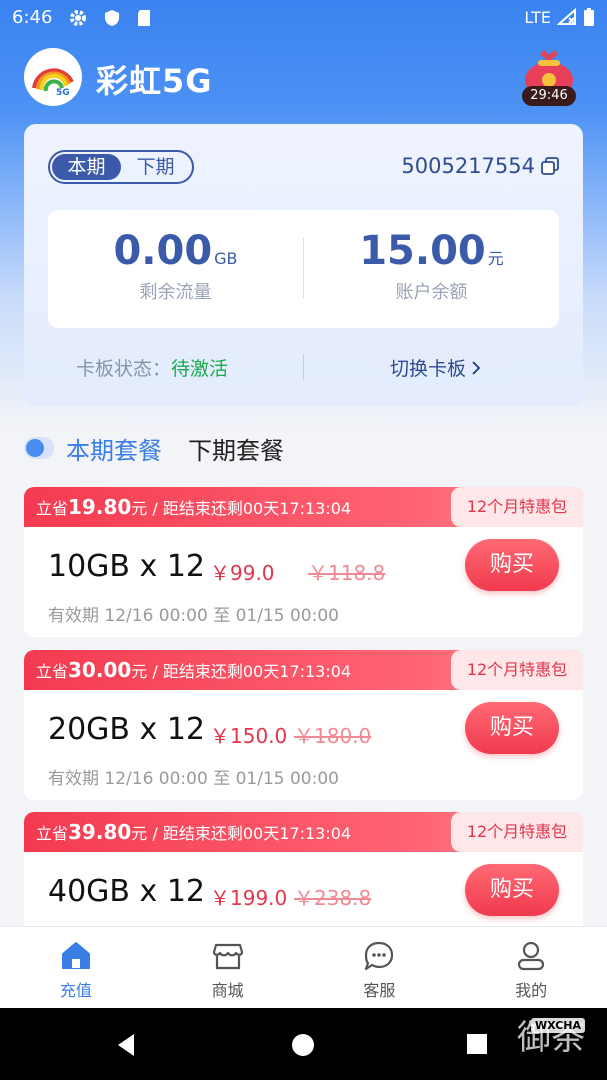  Describe the element at coordinates (537, 17) in the screenshot. I see `network-type: LTE` at that location.